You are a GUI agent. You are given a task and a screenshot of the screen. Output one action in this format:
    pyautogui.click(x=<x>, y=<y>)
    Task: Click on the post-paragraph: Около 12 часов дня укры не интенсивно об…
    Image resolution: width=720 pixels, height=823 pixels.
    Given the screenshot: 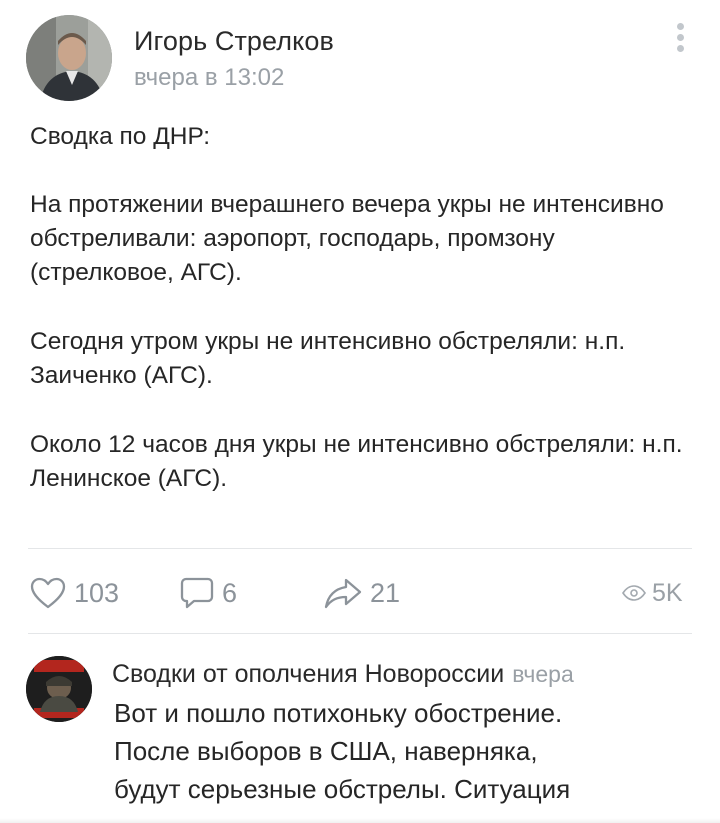 What is the action you would take?
    pyautogui.click(x=356, y=461)
    